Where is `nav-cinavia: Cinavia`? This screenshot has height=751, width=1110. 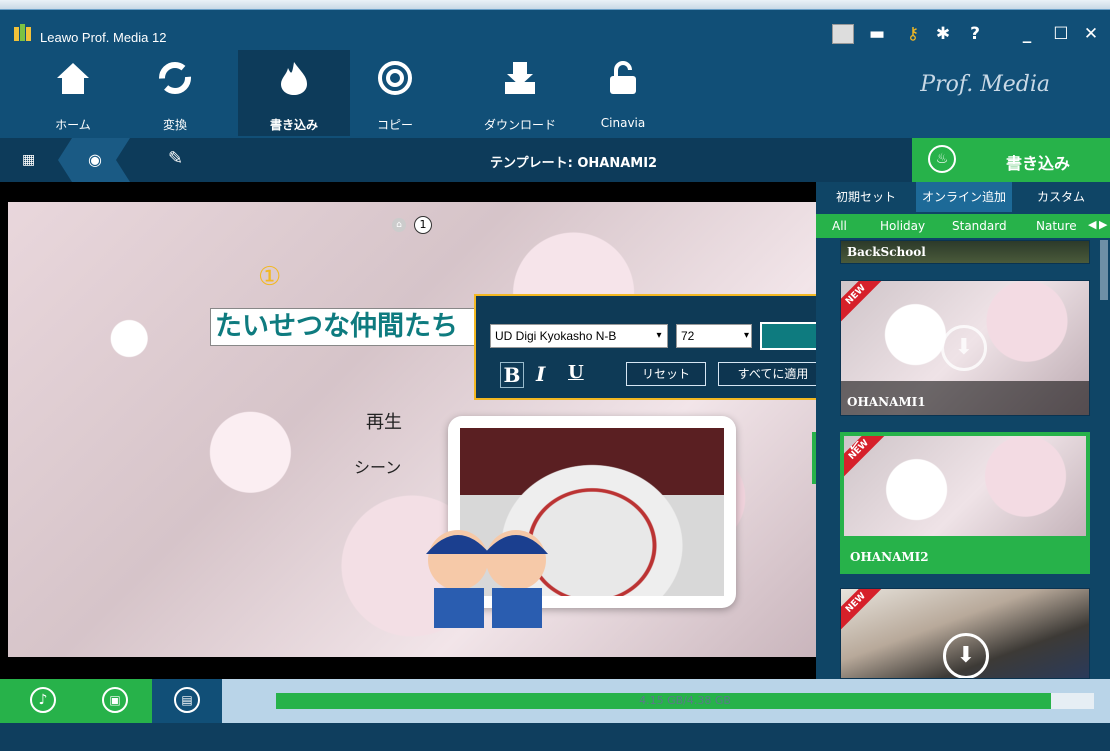
nav-cinavia: Cinavia is located at coordinates (623, 93).